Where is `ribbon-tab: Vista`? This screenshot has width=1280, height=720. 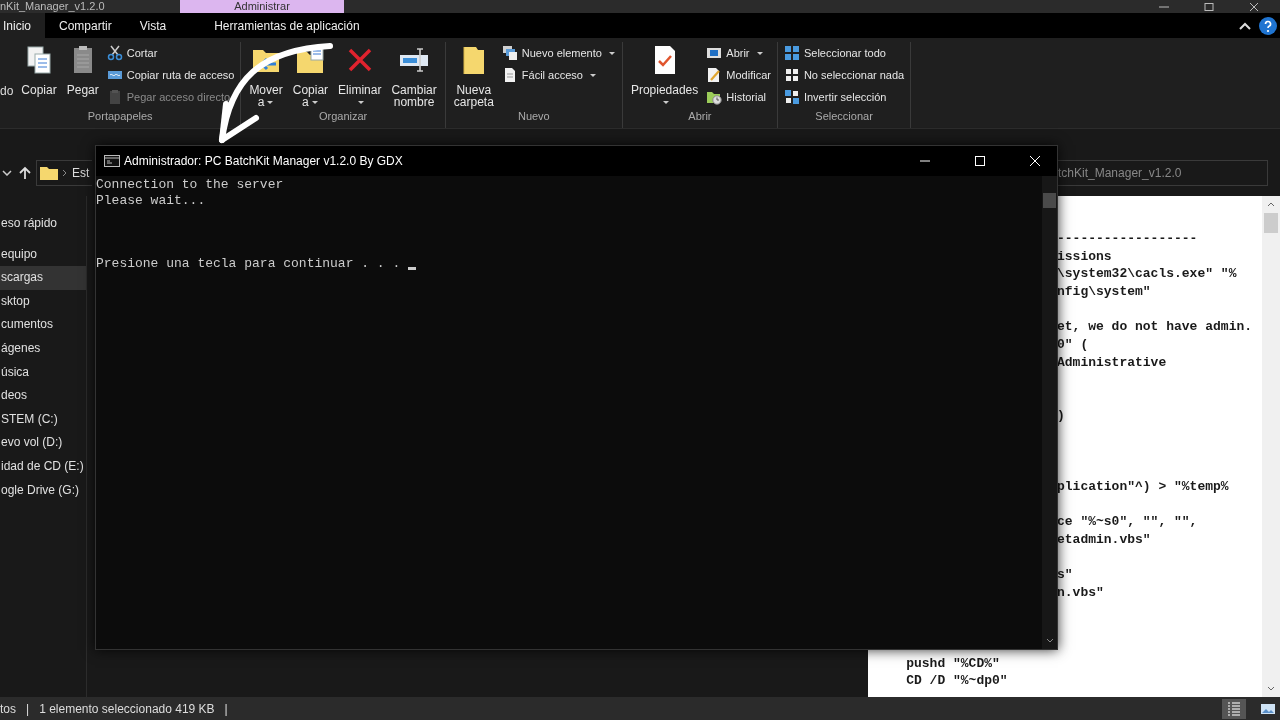
ribbon-tab: Vista is located at coordinates (153, 25).